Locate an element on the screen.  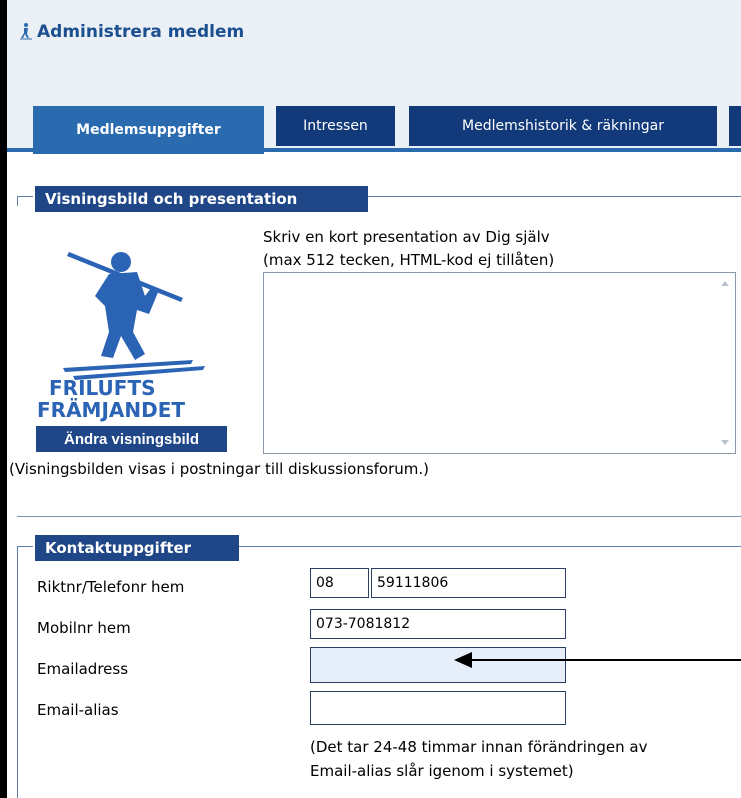
tab-label: Intressen is located at coordinates (335, 126).